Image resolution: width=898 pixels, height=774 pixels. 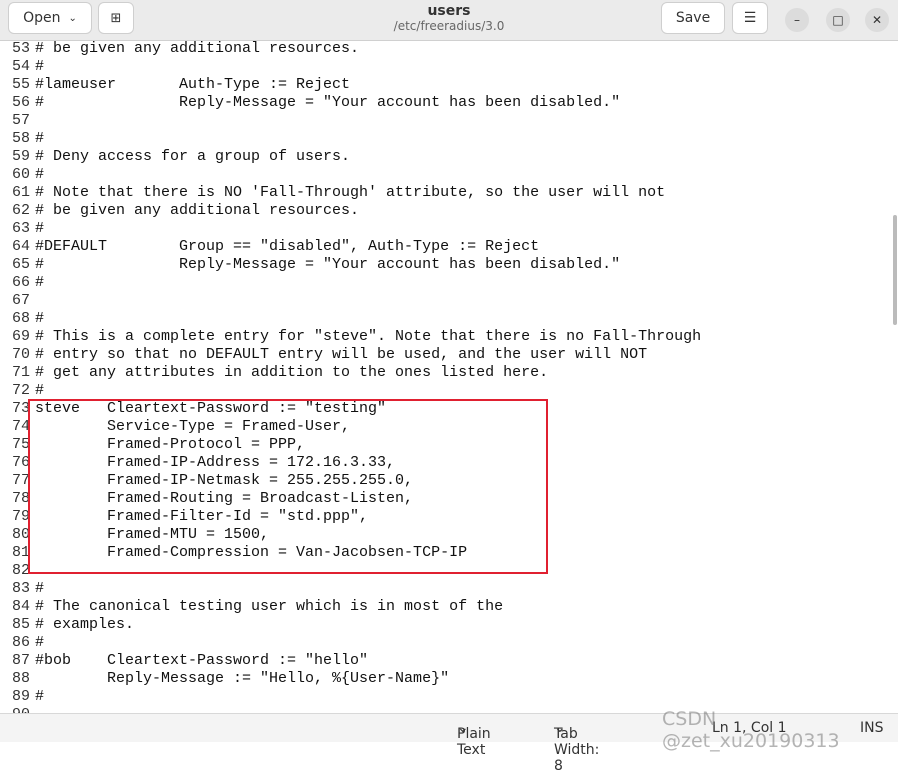 I want to click on language-selector: Plain Text ⌄, so click(x=474, y=739).